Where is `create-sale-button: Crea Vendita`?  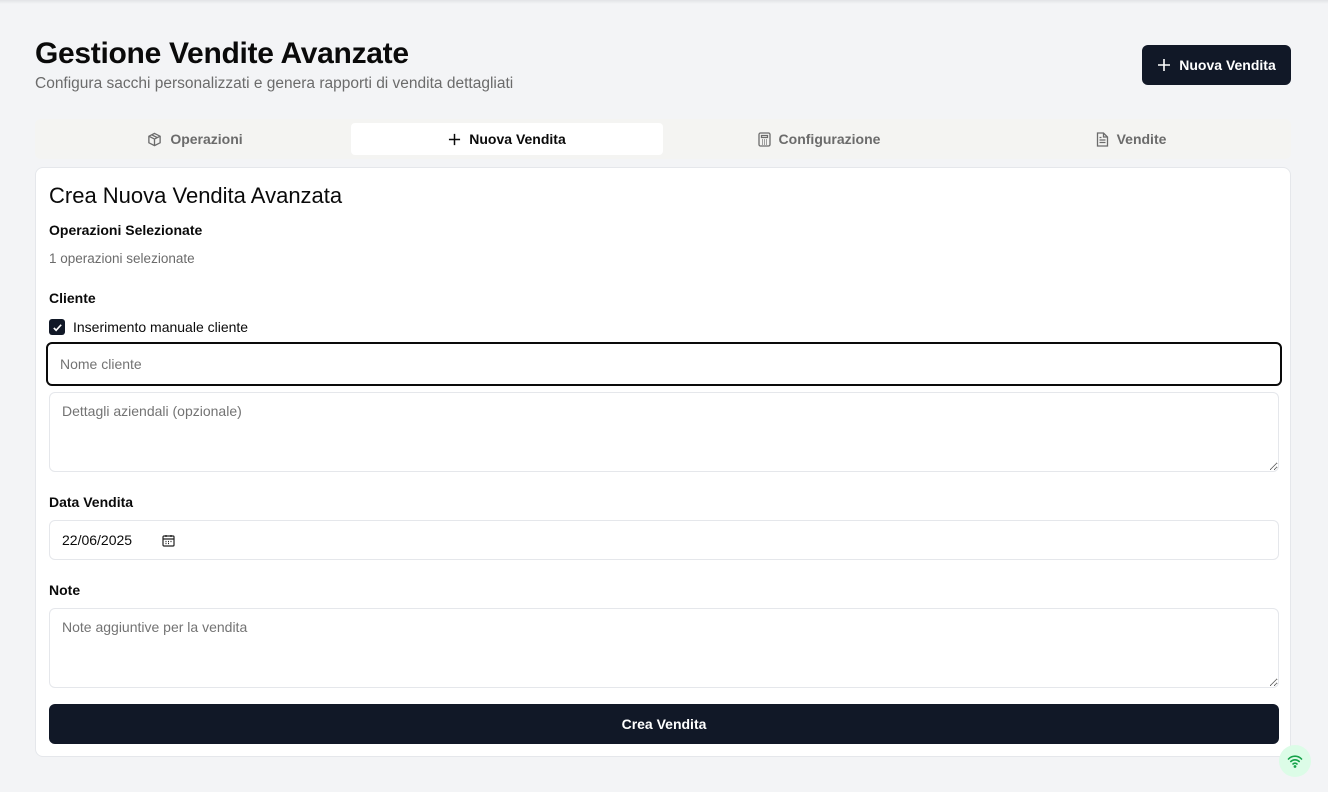 create-sale-button: Crea Vendita is located at coordinates (664, 724).